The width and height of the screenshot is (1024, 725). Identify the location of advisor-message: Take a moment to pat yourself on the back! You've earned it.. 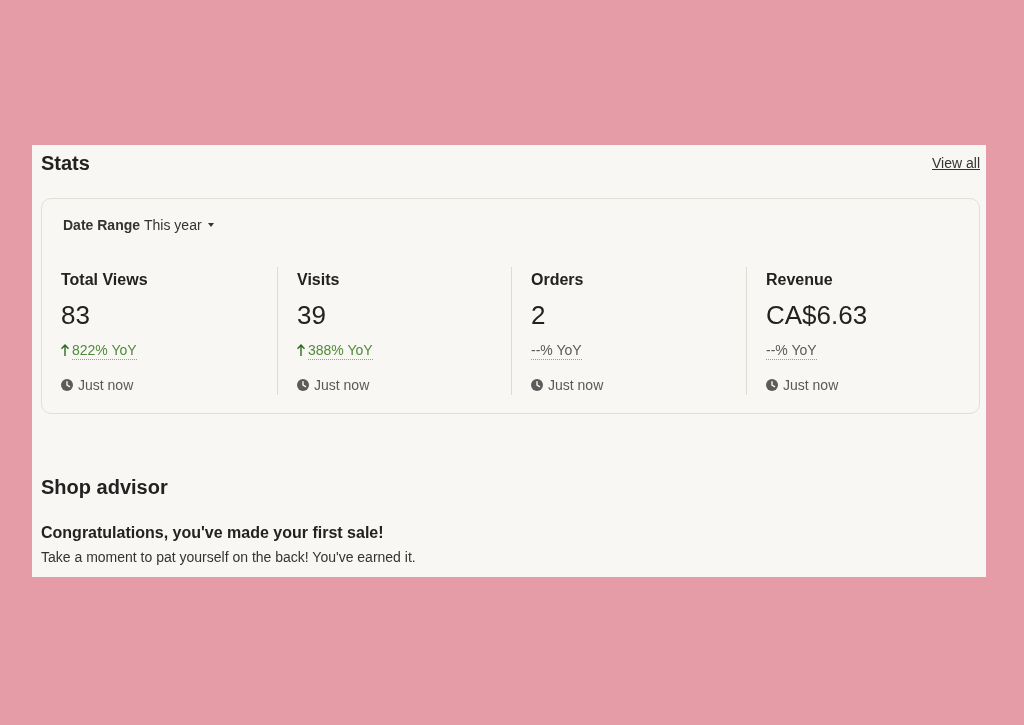
(228, 557).